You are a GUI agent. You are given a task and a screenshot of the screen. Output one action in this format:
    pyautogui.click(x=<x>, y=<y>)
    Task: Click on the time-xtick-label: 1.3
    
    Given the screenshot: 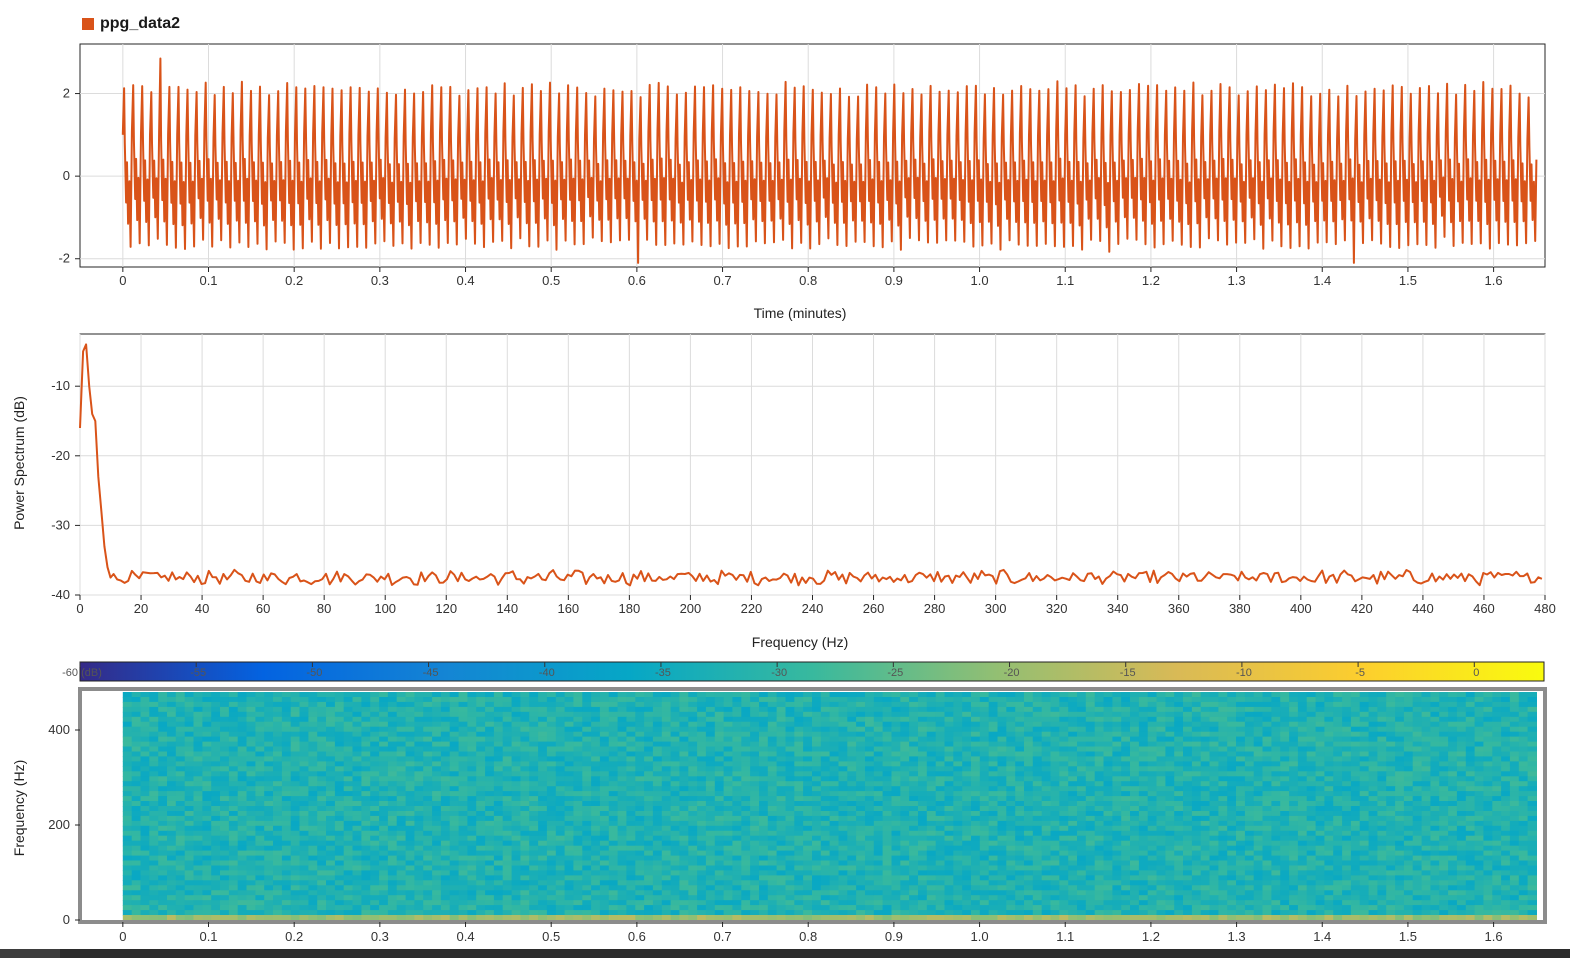 What is the action you would take?
    pyautogui.click(x=1237, y=280)
    